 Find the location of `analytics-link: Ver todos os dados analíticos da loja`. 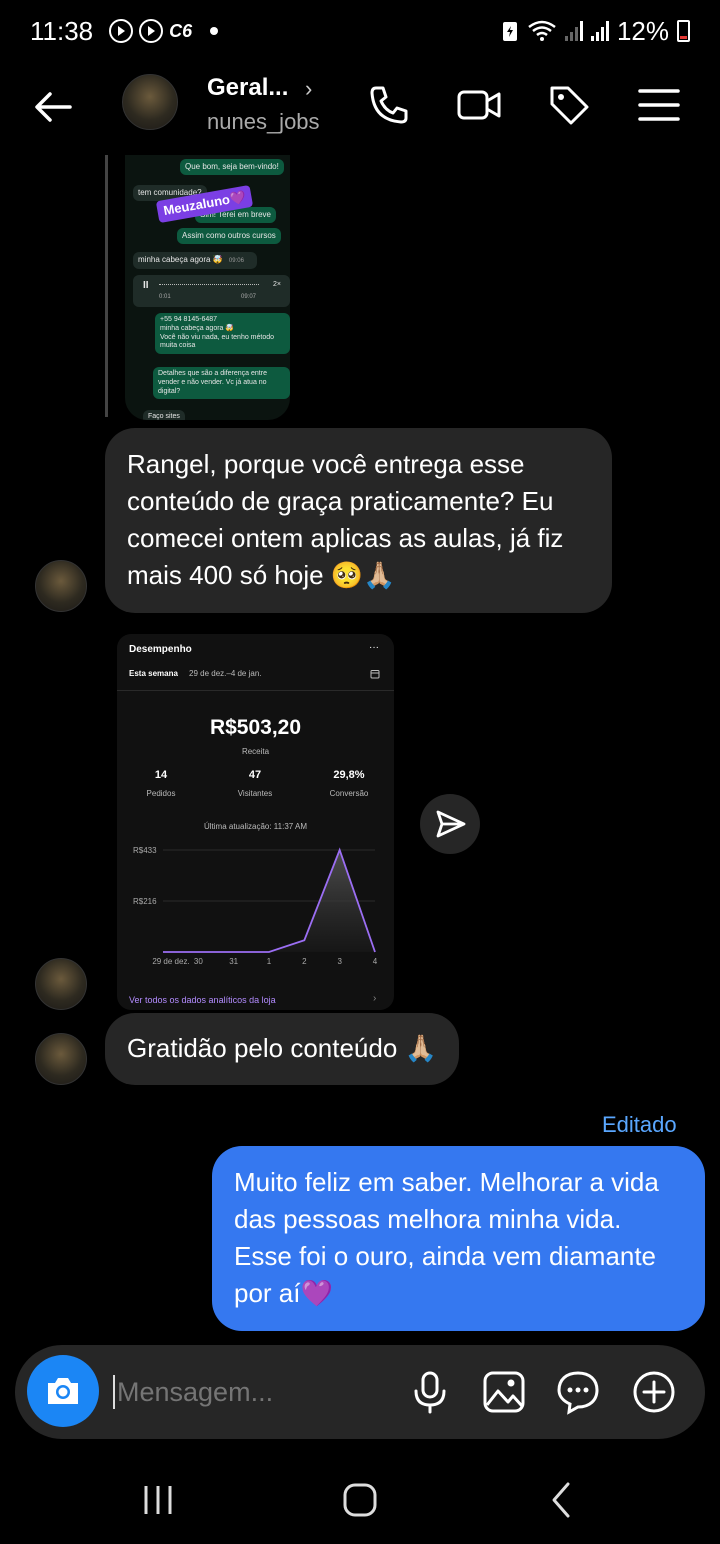

analytics-link: Ver todos os dados analíticos da loja is located at coordinates (202, 1000).